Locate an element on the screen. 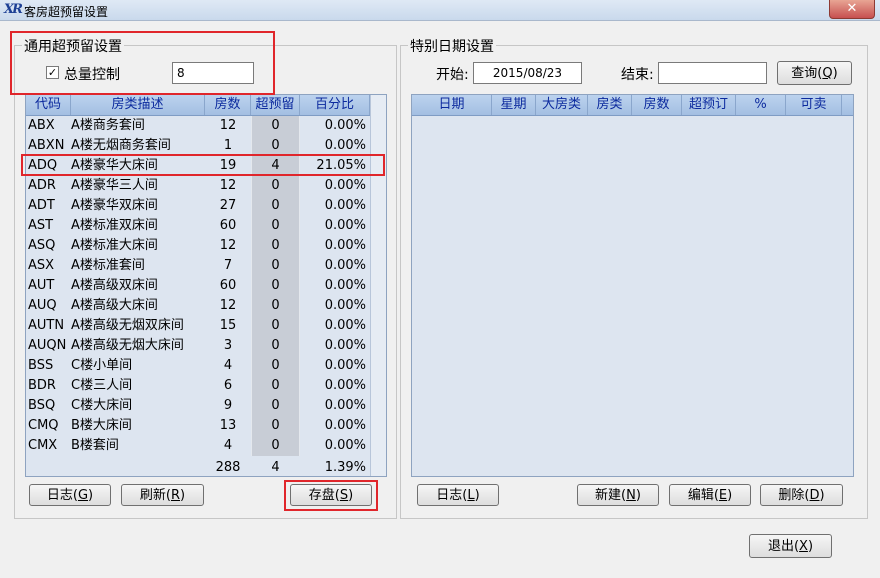 The height and width of the screenshot is (578, 880). row-code: AUTN is located at coordinates (46, 325).